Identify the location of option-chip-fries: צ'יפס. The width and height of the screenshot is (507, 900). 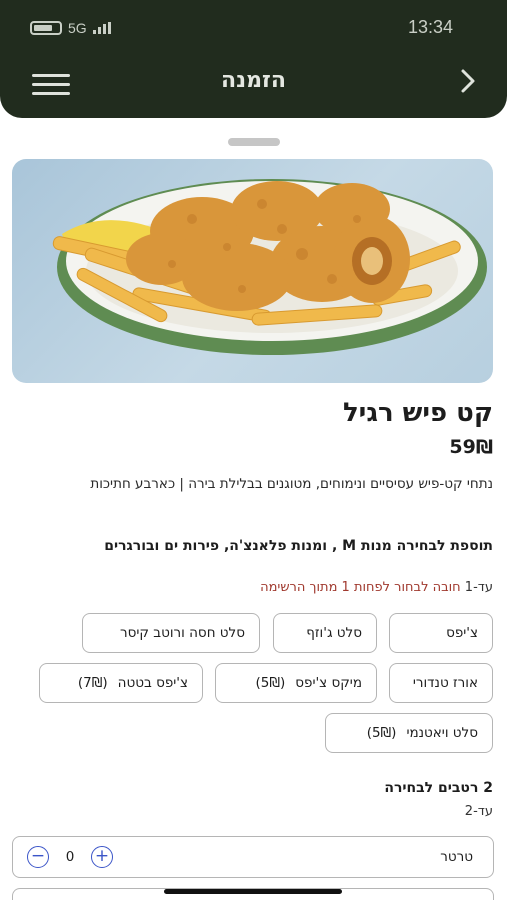
(441, 633).